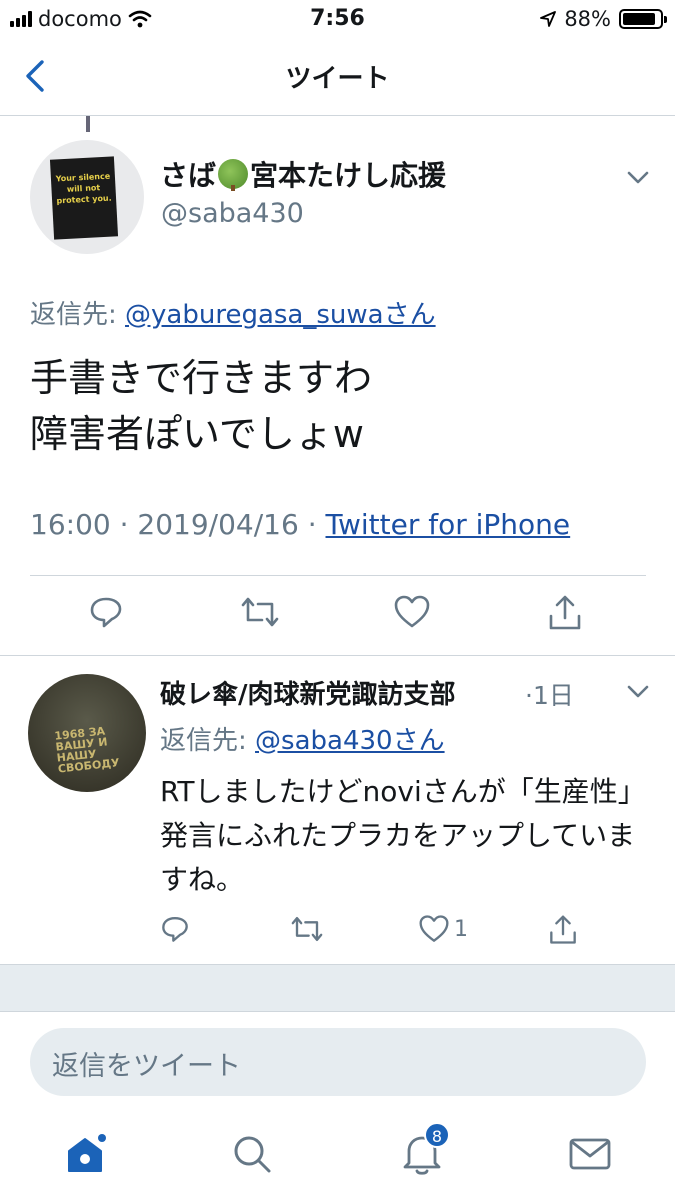  What do you see at coordinates (70, 524) in the screenshot?
I see `tweet-time: 16:00` at bounding box center [70, 524].